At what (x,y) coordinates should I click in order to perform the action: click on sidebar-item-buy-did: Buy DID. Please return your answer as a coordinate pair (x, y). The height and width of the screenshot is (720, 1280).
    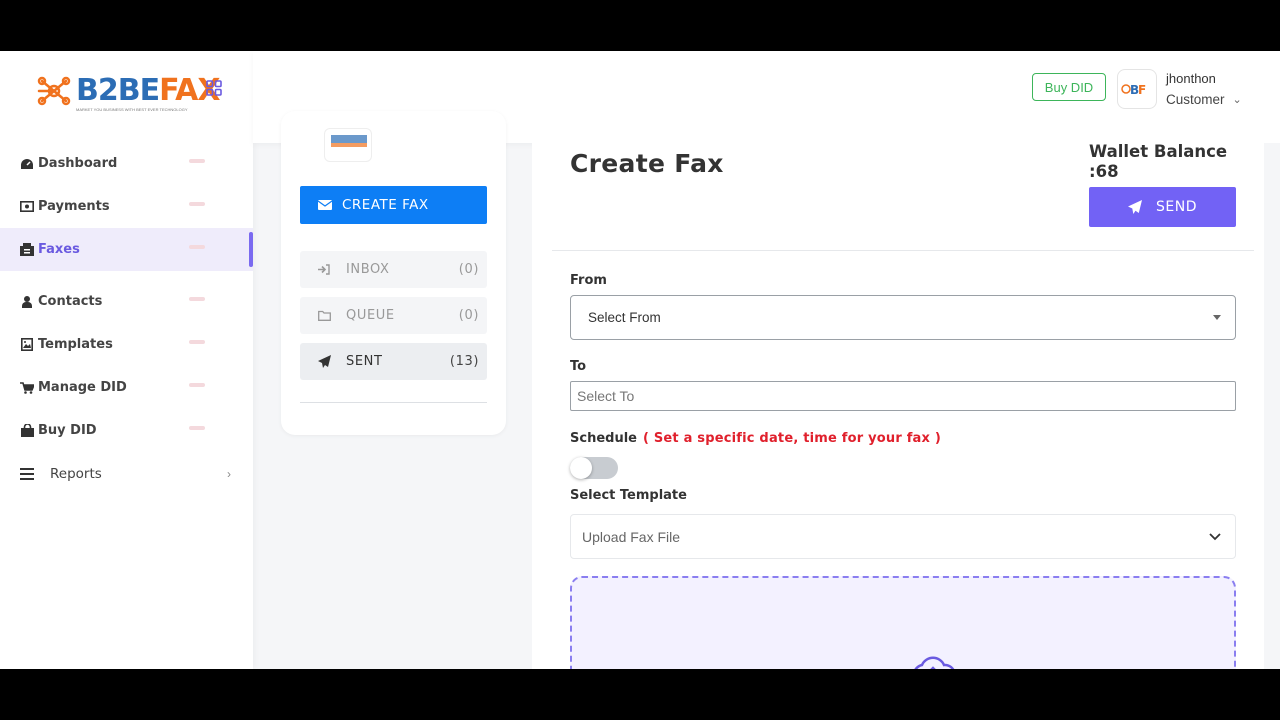
    Looking at the image, I should click on (126, 430).